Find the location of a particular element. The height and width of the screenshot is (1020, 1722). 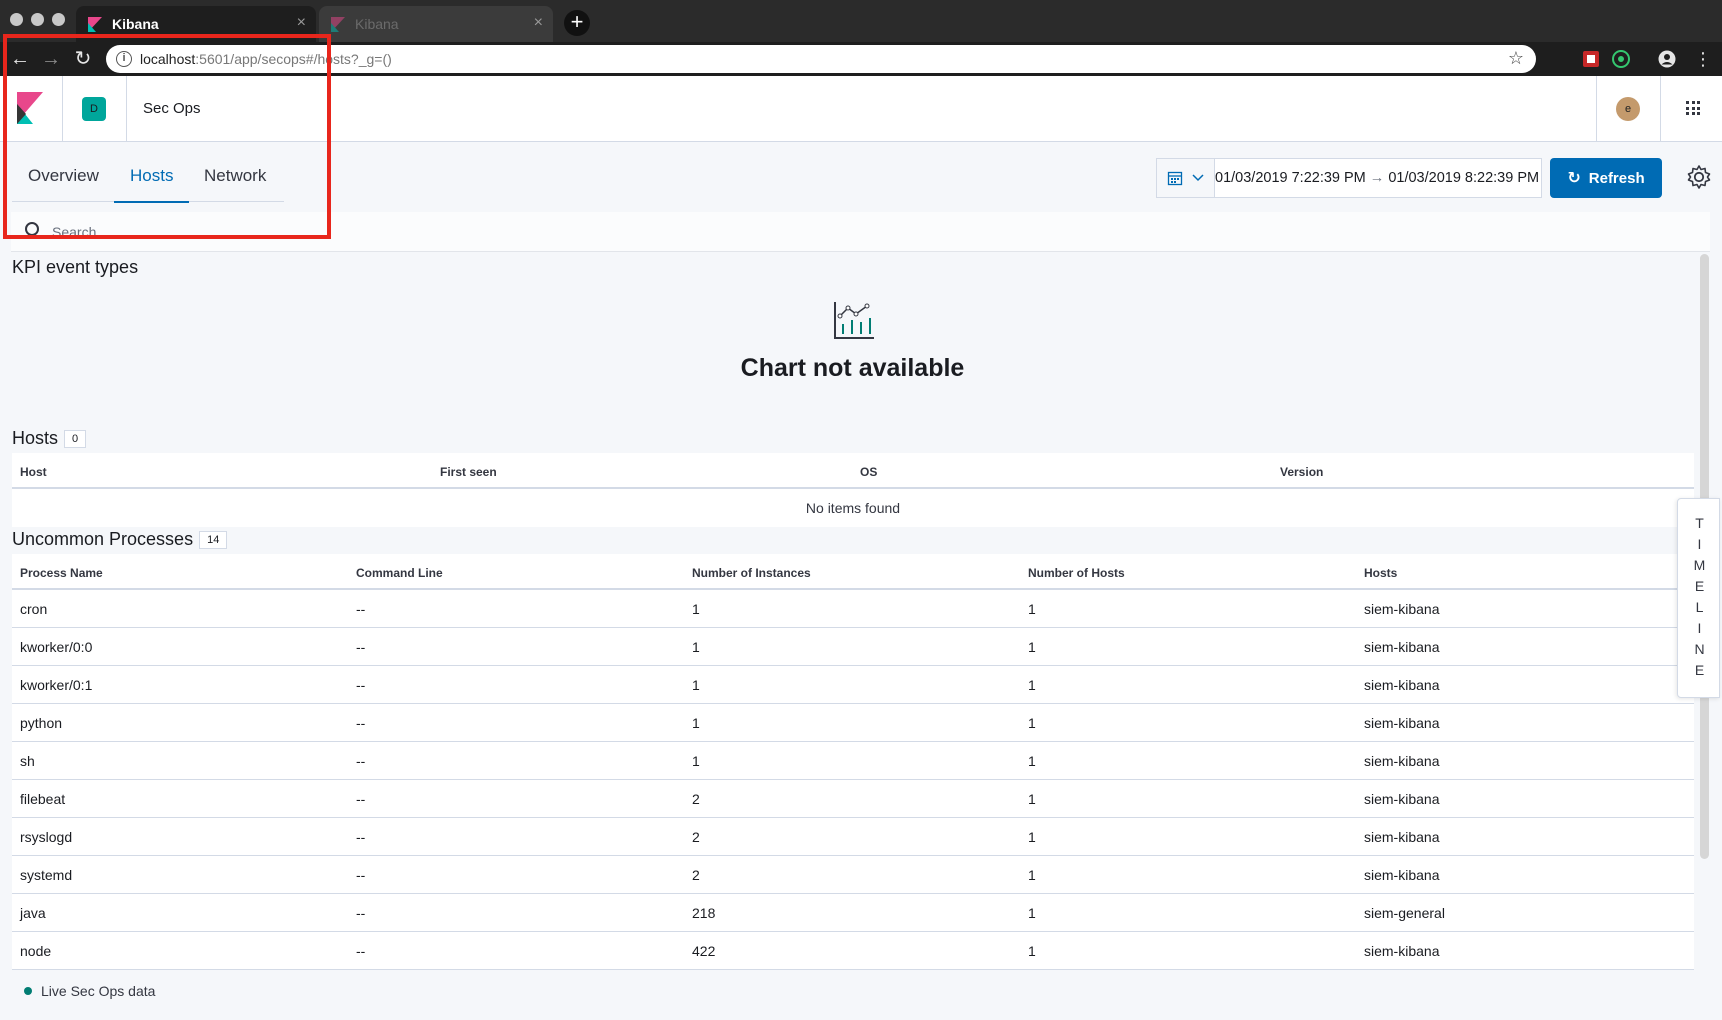

search-icon is located at coordinates (32, 229).